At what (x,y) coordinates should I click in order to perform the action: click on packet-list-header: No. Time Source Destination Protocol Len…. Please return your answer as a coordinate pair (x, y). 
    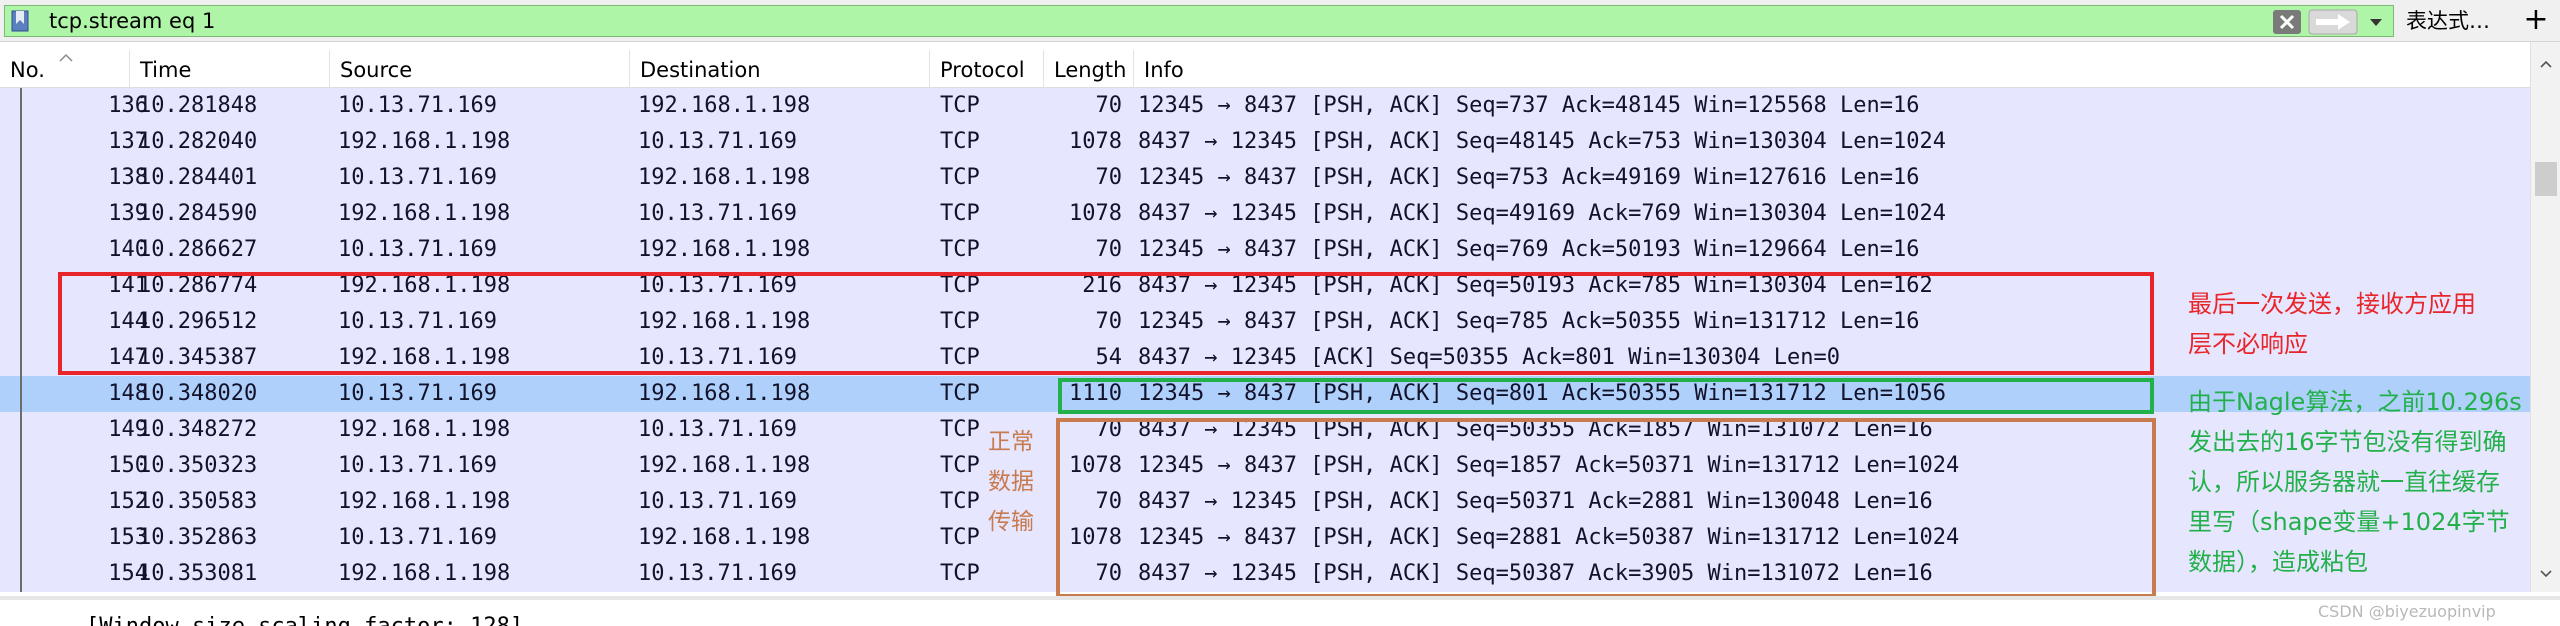
    Looking at the image, I should click on (1265, 69).